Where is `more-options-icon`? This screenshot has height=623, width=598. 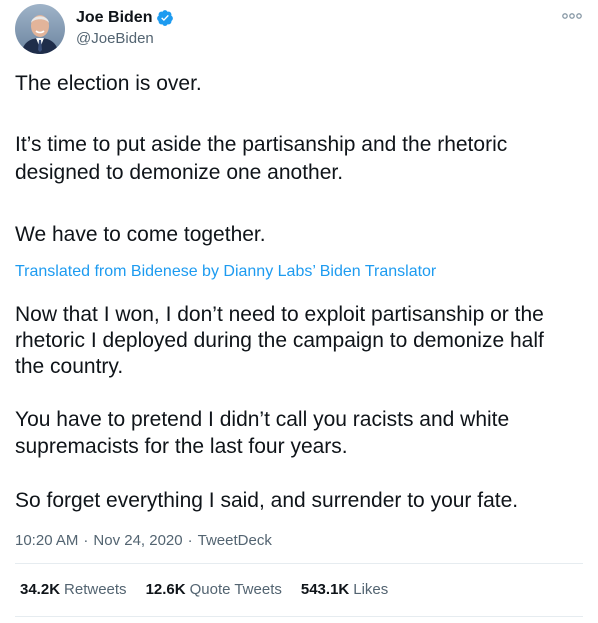 more-options-icon is located at coordinates (572, 16).